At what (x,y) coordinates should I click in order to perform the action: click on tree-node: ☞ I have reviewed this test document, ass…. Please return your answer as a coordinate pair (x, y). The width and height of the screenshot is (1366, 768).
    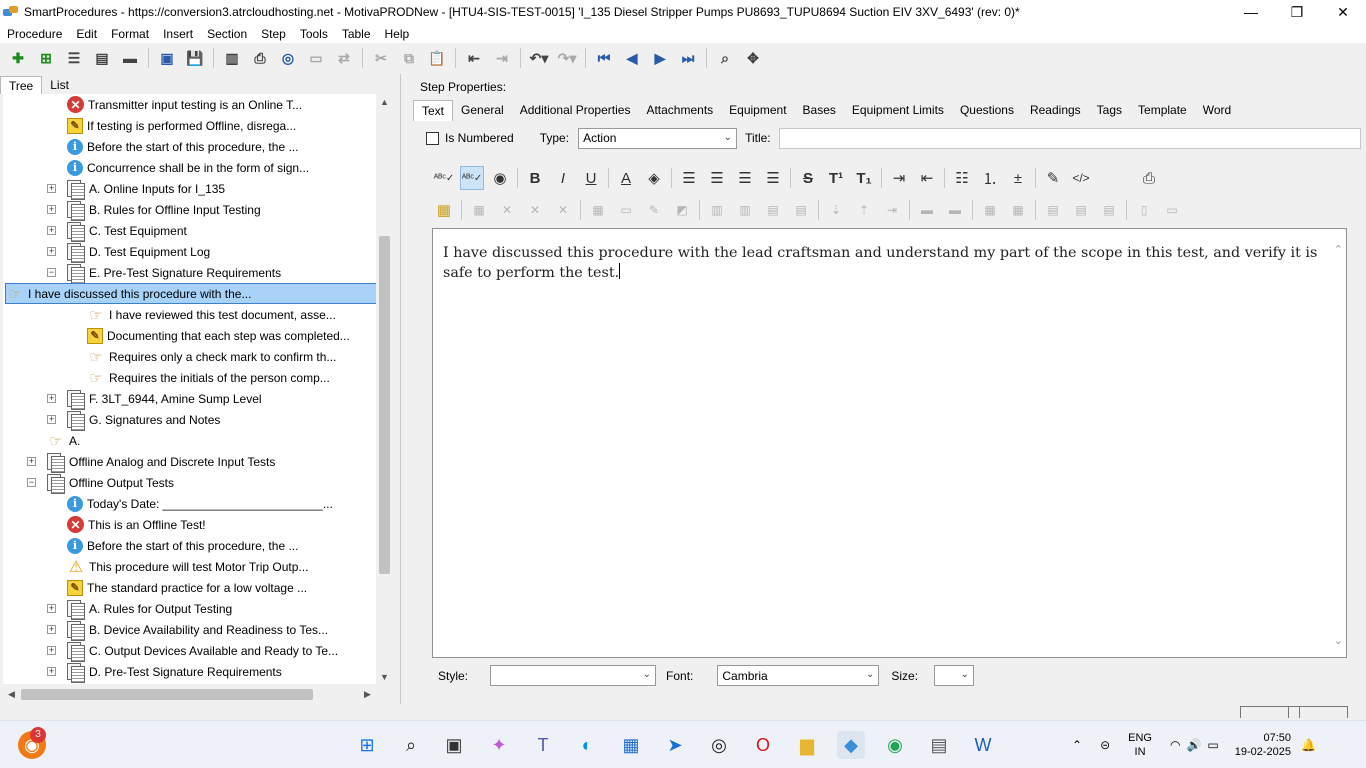
    Looking at the image, I should click on (211, 314).